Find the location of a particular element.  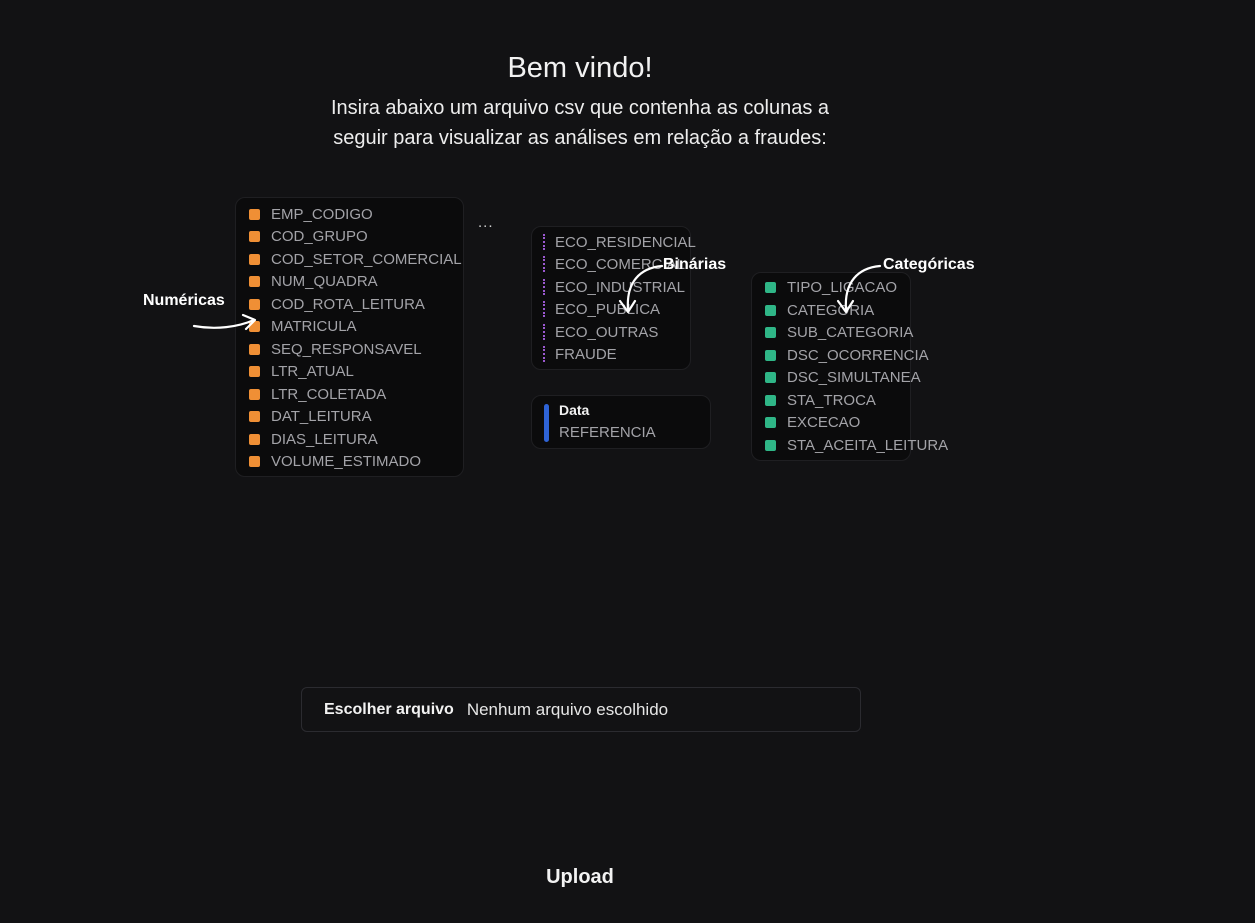

numeric-column-item: SEQ_RESPONSAVEL is located at coordinates (335, 349).